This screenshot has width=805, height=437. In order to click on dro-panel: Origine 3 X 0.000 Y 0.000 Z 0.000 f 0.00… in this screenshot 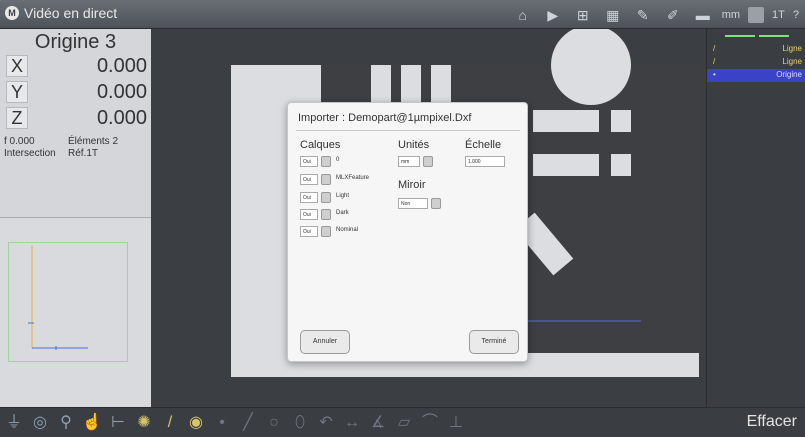, I will do `click(75, 123)`.